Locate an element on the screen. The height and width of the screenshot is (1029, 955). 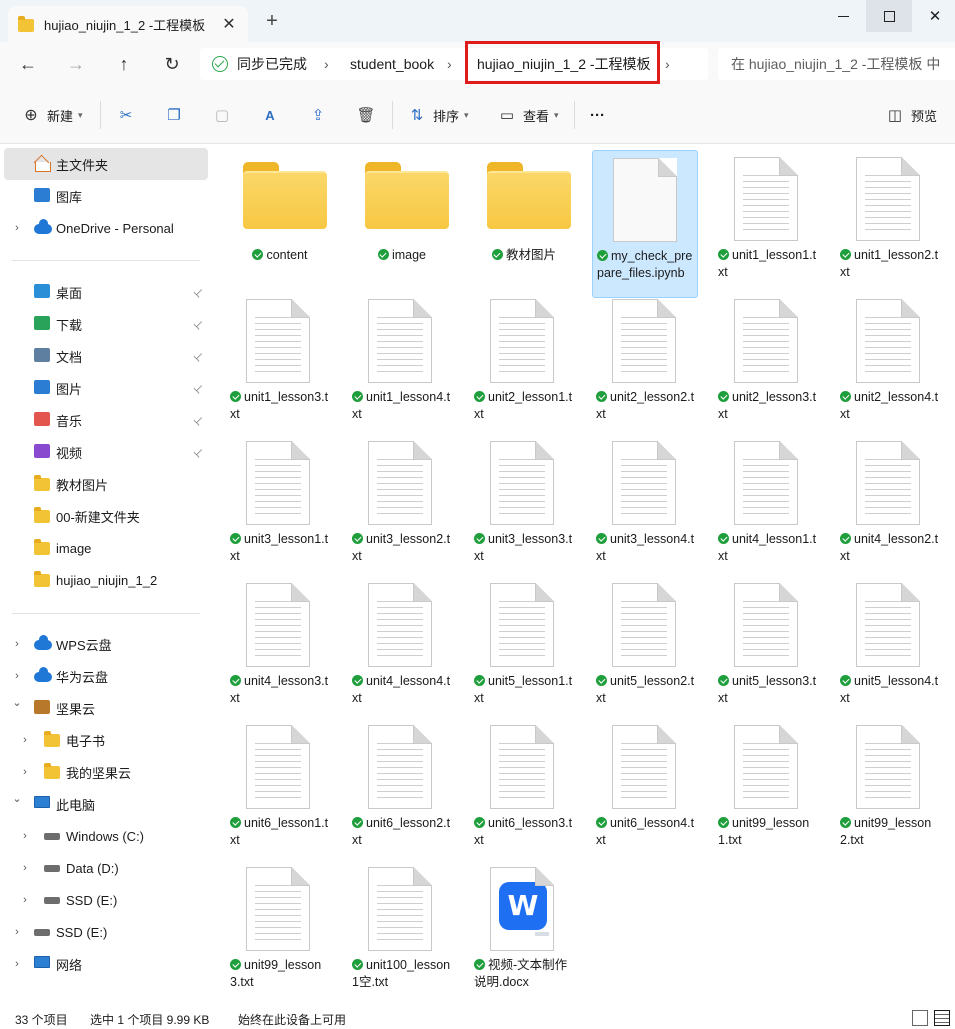
file-item: unit5_lesson3.txt is located at coordinates (767, 650).